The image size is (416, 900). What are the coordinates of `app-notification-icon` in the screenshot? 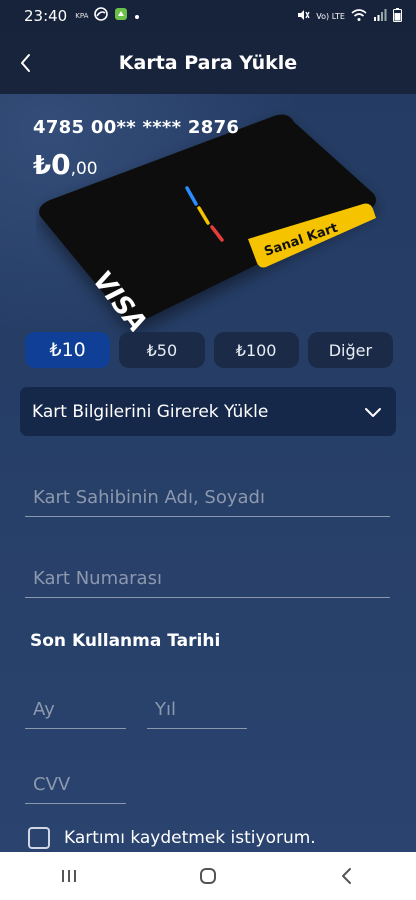 It's located at (121, 16).